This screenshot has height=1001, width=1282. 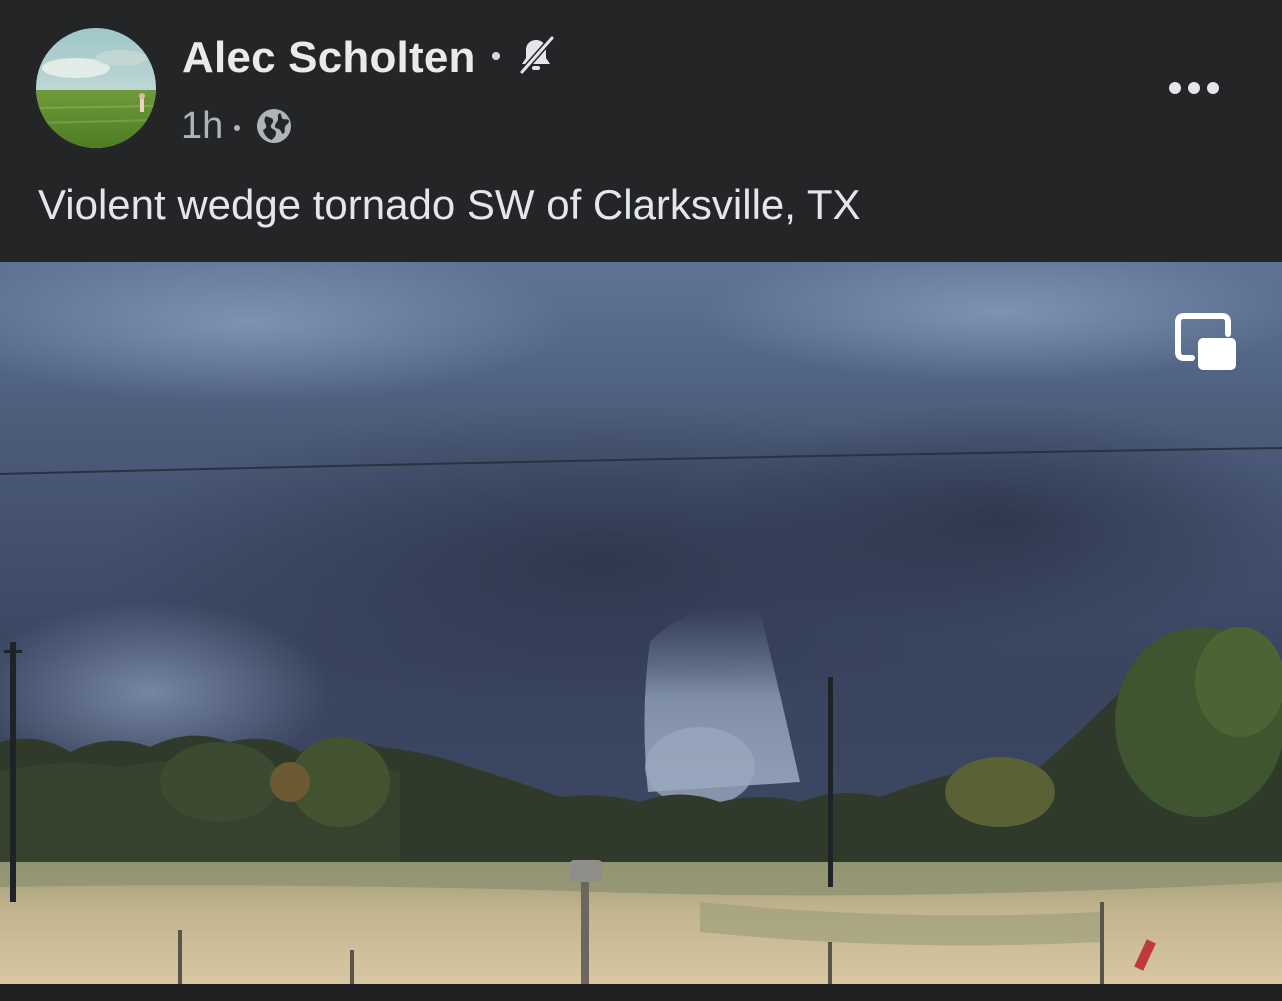 What do you see at coordinates (274, 126) in the screenshot?
I see `globe-icon` at bounding box center [274, 126].